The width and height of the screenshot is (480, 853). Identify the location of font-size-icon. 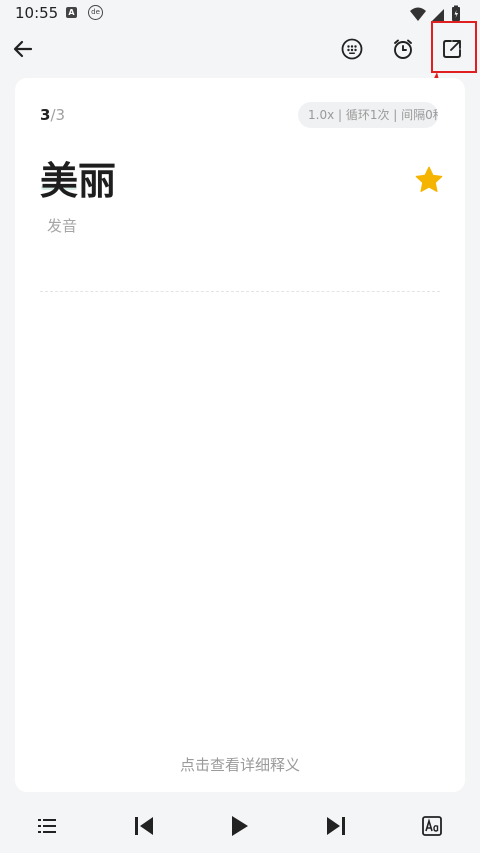
(432, 826).